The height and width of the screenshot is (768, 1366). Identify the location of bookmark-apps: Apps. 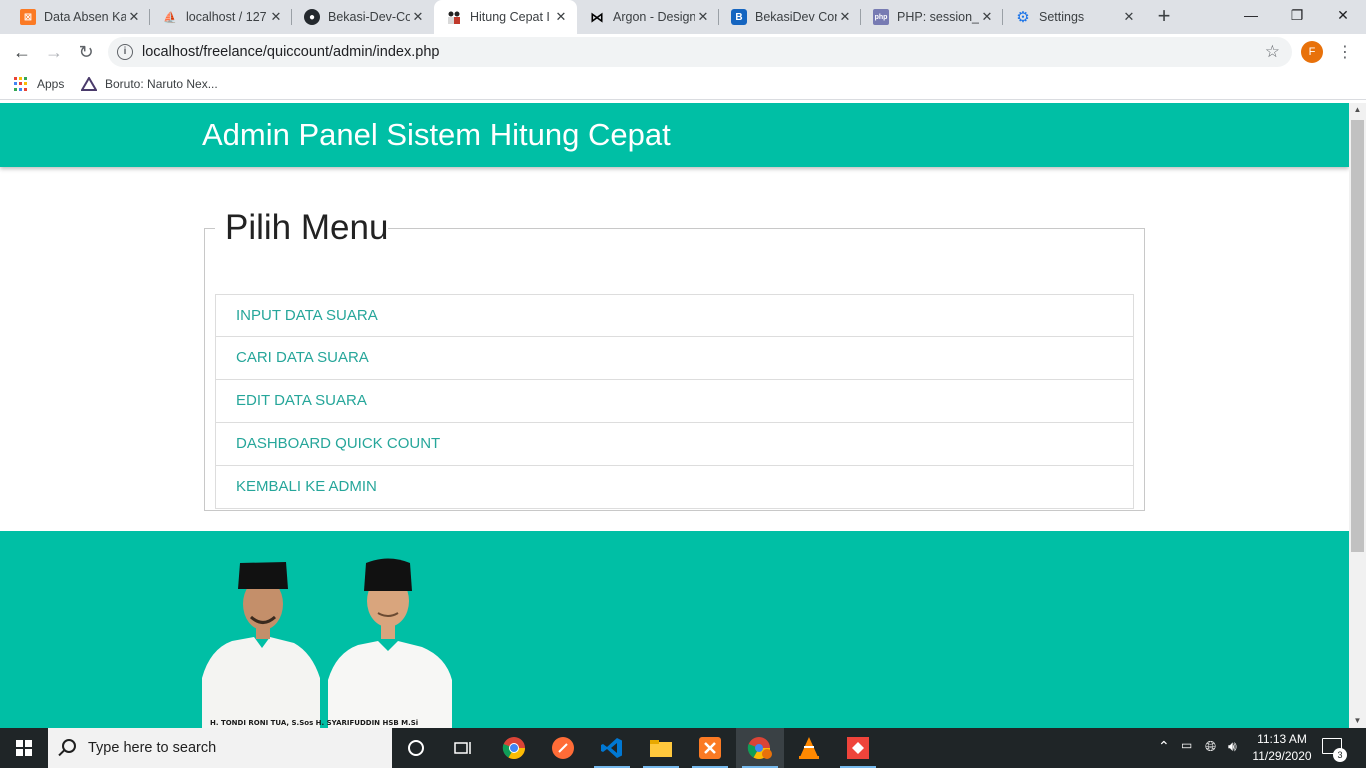
(39, 84).